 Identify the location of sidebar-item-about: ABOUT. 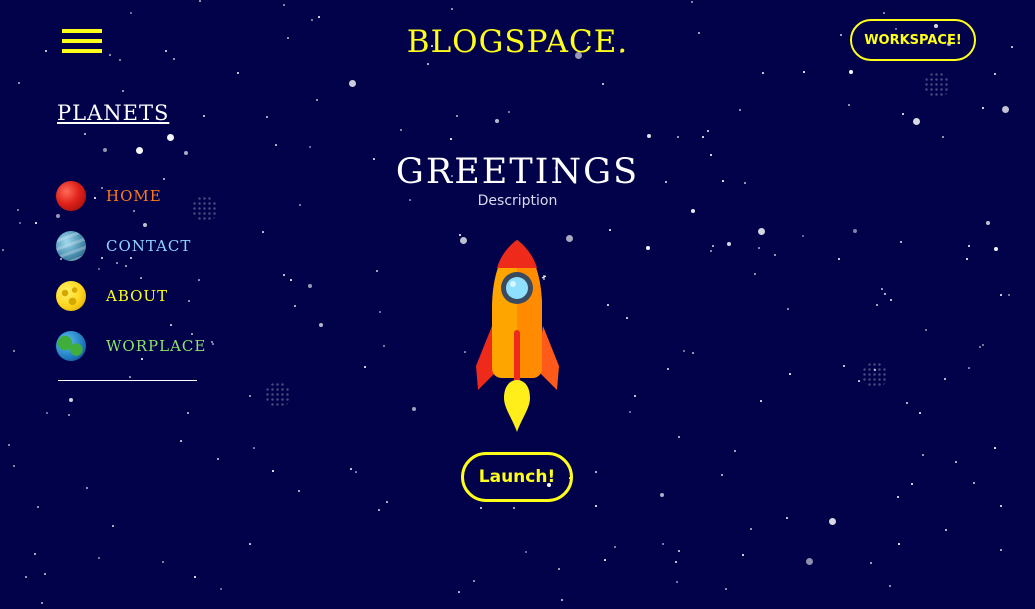
(112, 296).